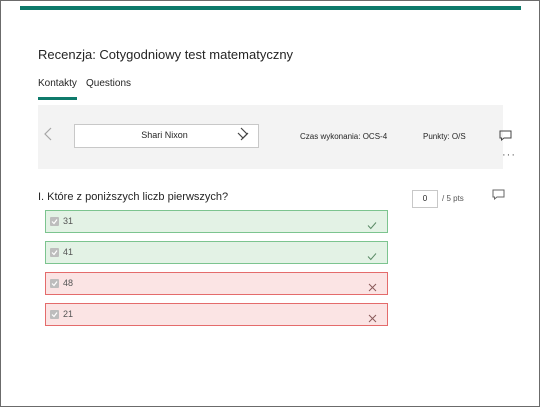 The height and width of the screenshot is (407, 540). Describe the element at coordinates (216, 283) in the screenshot. I see `answer-option: 48` at that location.